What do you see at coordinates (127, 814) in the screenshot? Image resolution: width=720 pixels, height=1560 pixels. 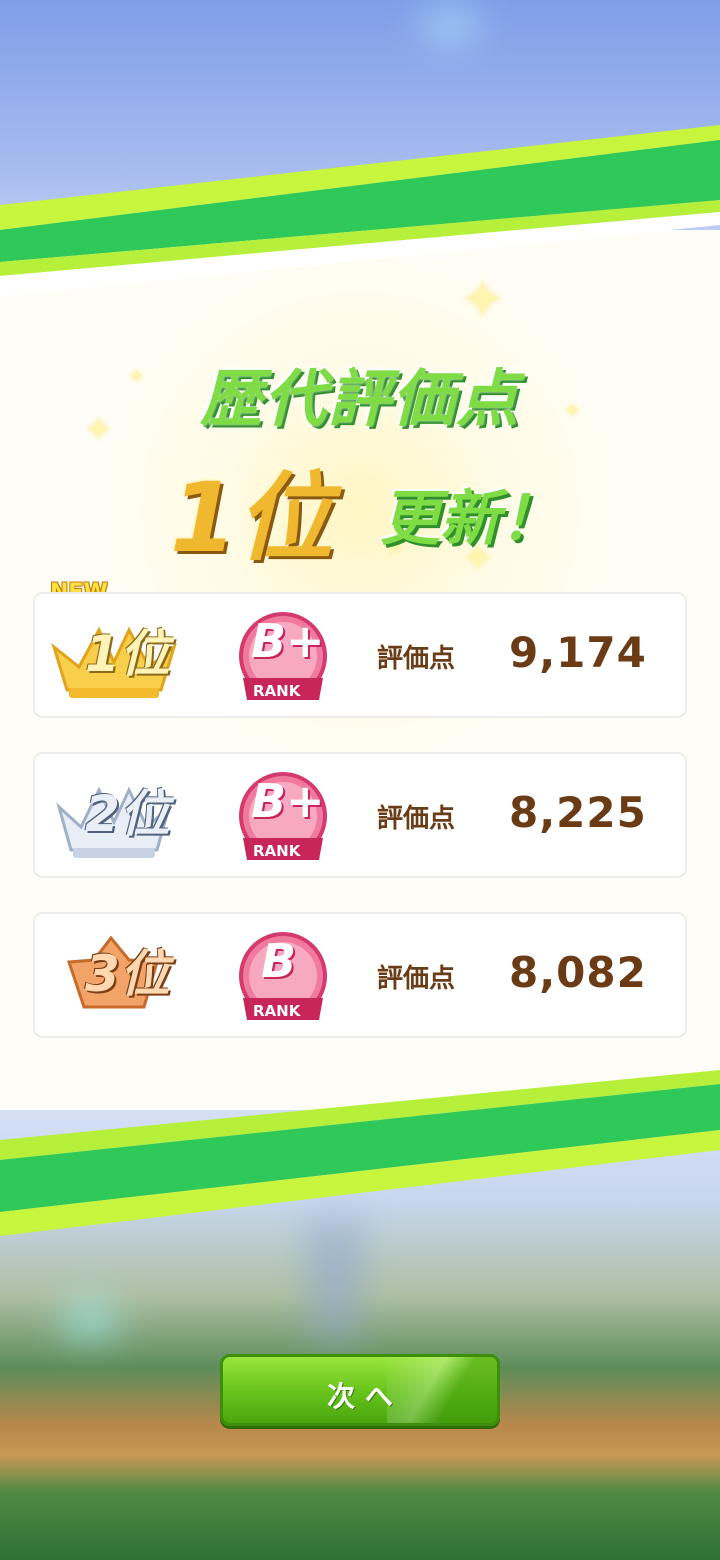 I see `rank-label: 2位` at bounding box center [127, 814].